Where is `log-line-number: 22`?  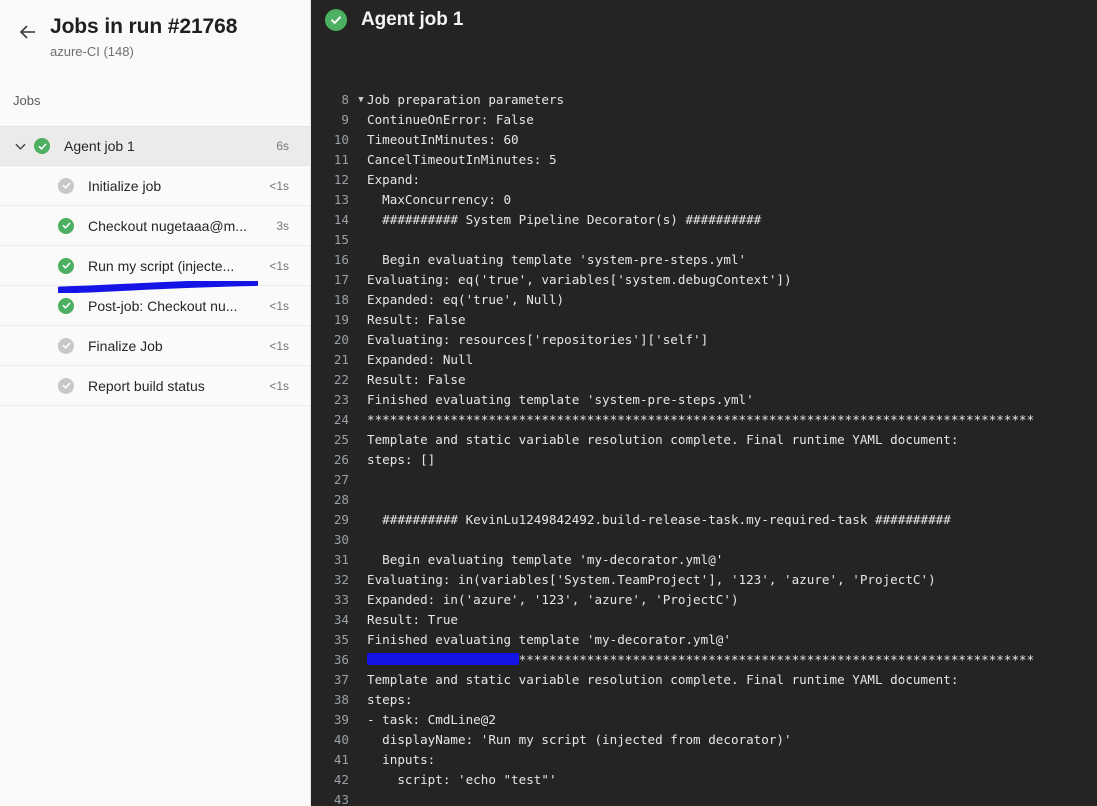
log-line-number: 22 is located at coordinates (341, 379).